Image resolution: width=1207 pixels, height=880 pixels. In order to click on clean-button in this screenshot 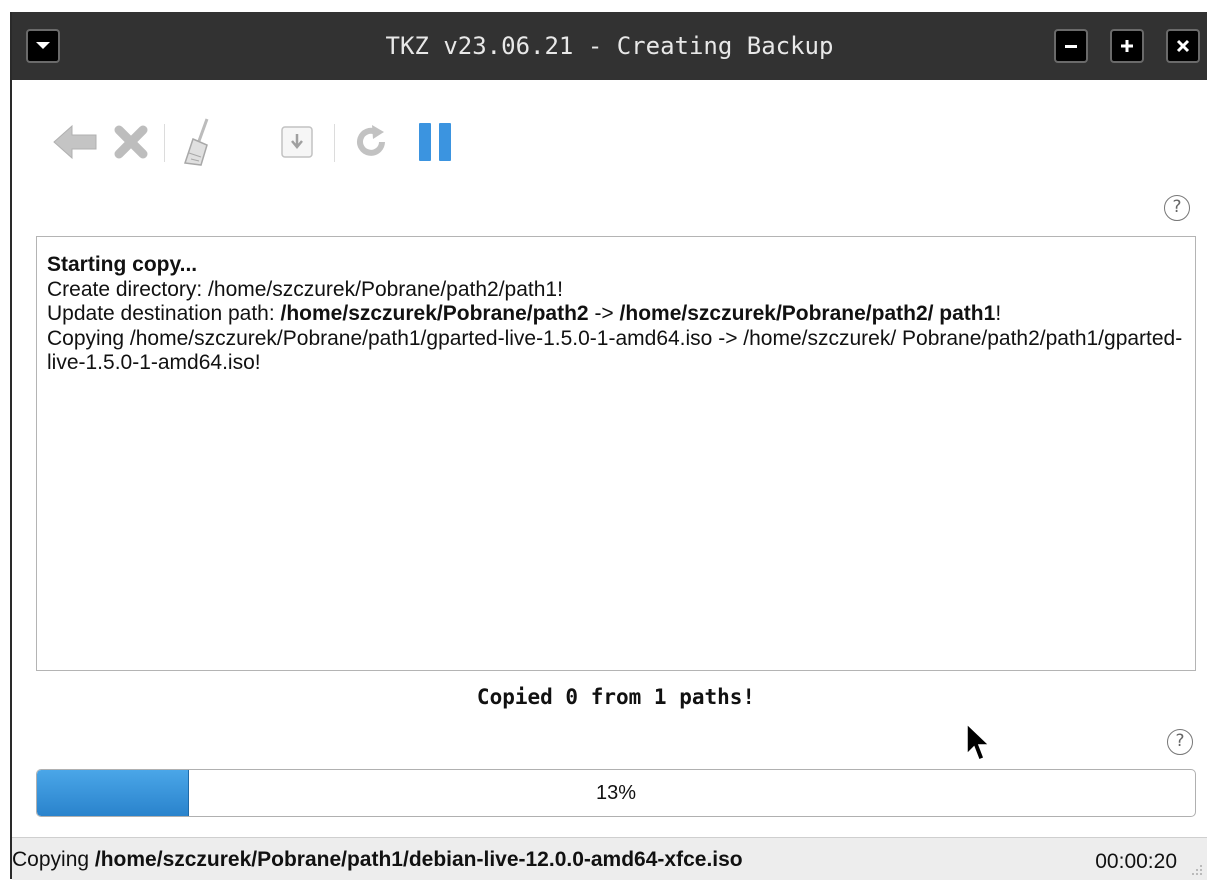, I will do `click(201, 142)`.